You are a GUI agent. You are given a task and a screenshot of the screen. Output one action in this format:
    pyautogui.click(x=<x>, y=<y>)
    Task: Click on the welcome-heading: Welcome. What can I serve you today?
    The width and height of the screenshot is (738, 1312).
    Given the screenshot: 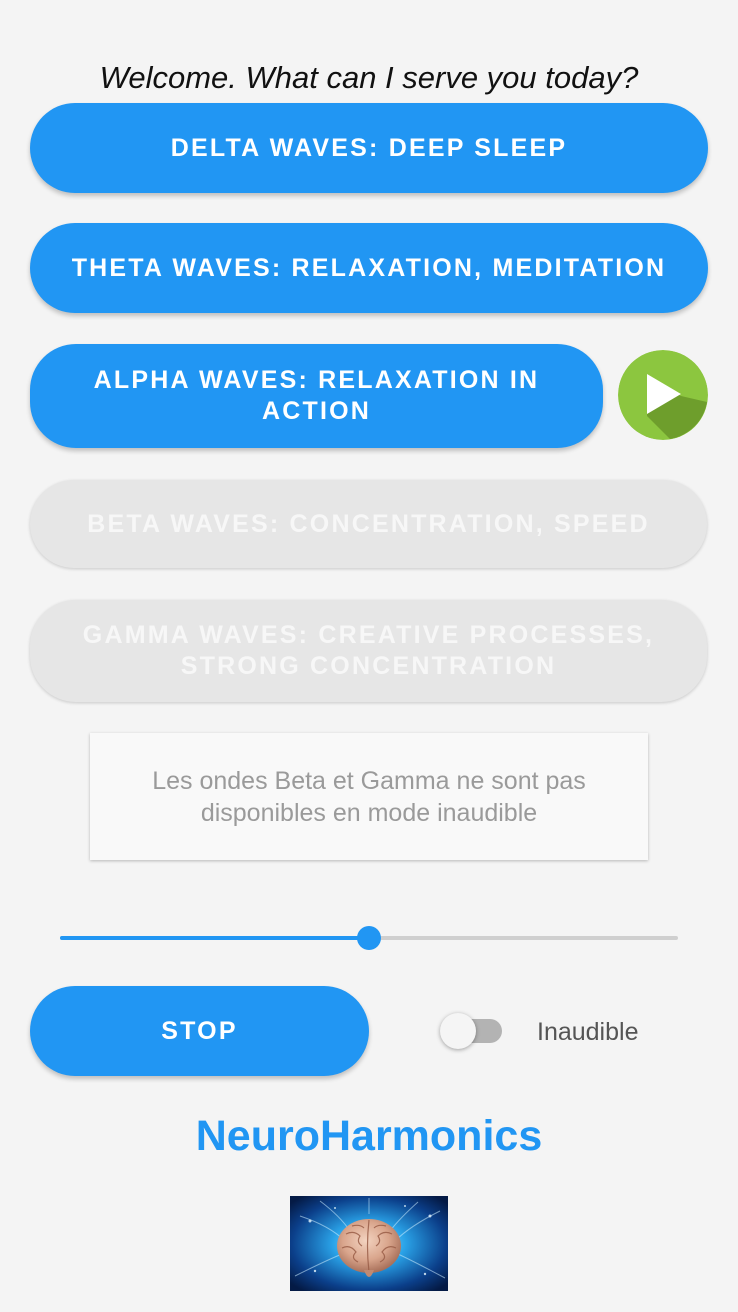 What is the action you would take?
    pyautogui.click(x=369, y=77)
    